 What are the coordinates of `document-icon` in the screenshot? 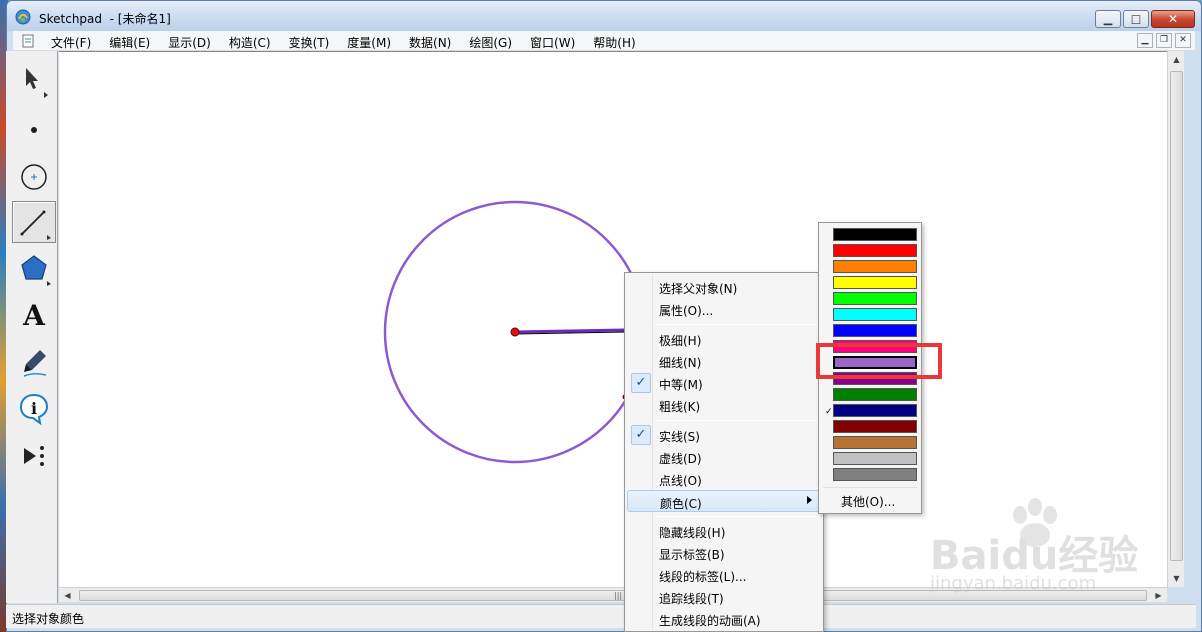 It's located at (28, 41).